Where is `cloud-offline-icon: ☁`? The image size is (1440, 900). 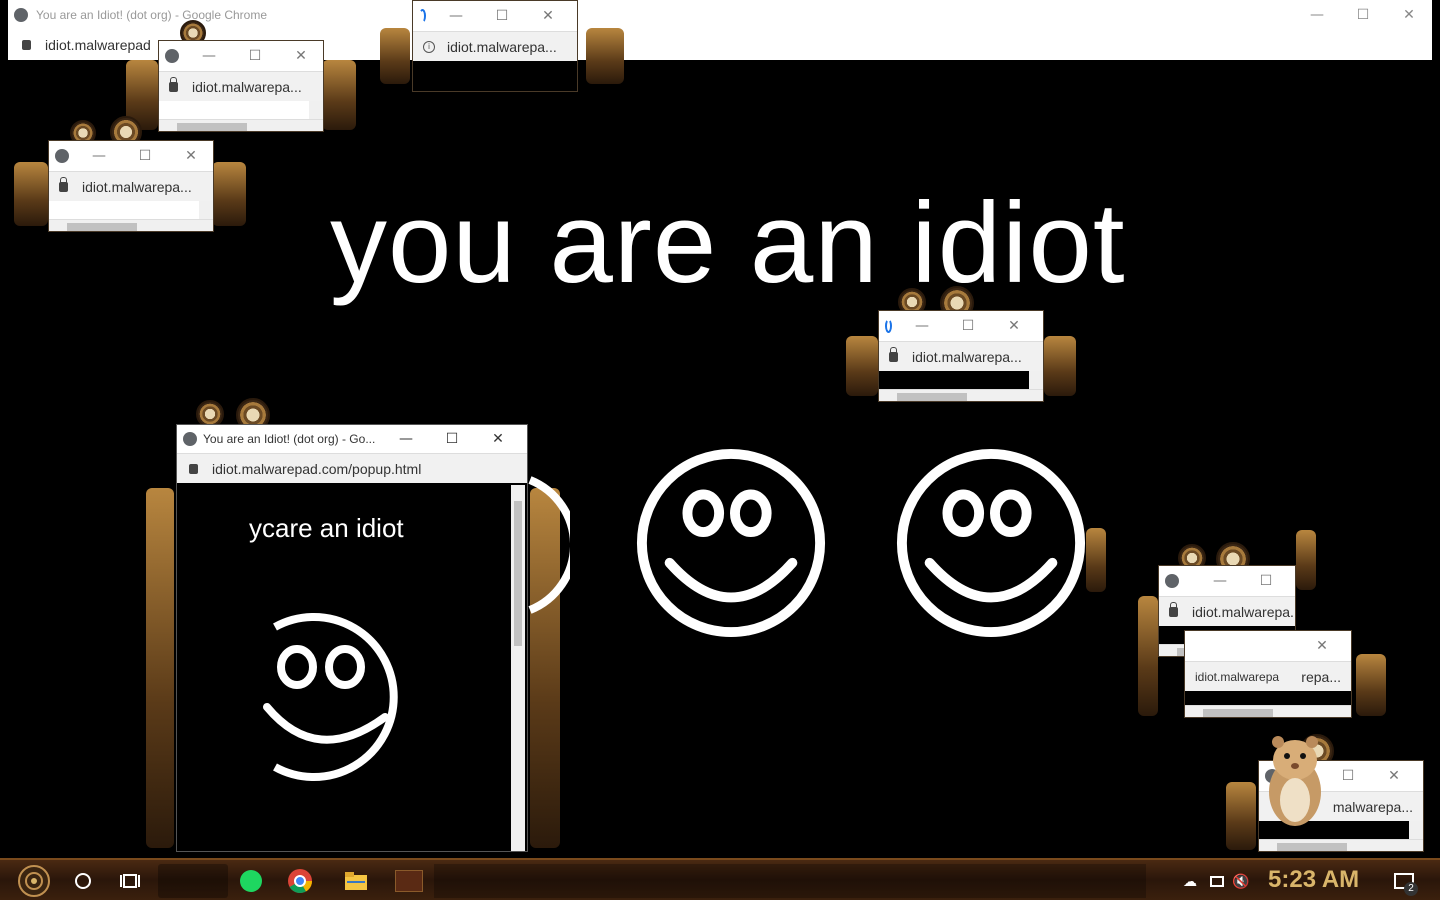 cloud-offline-icon: ☁ is located at coordinates (1190, 880).